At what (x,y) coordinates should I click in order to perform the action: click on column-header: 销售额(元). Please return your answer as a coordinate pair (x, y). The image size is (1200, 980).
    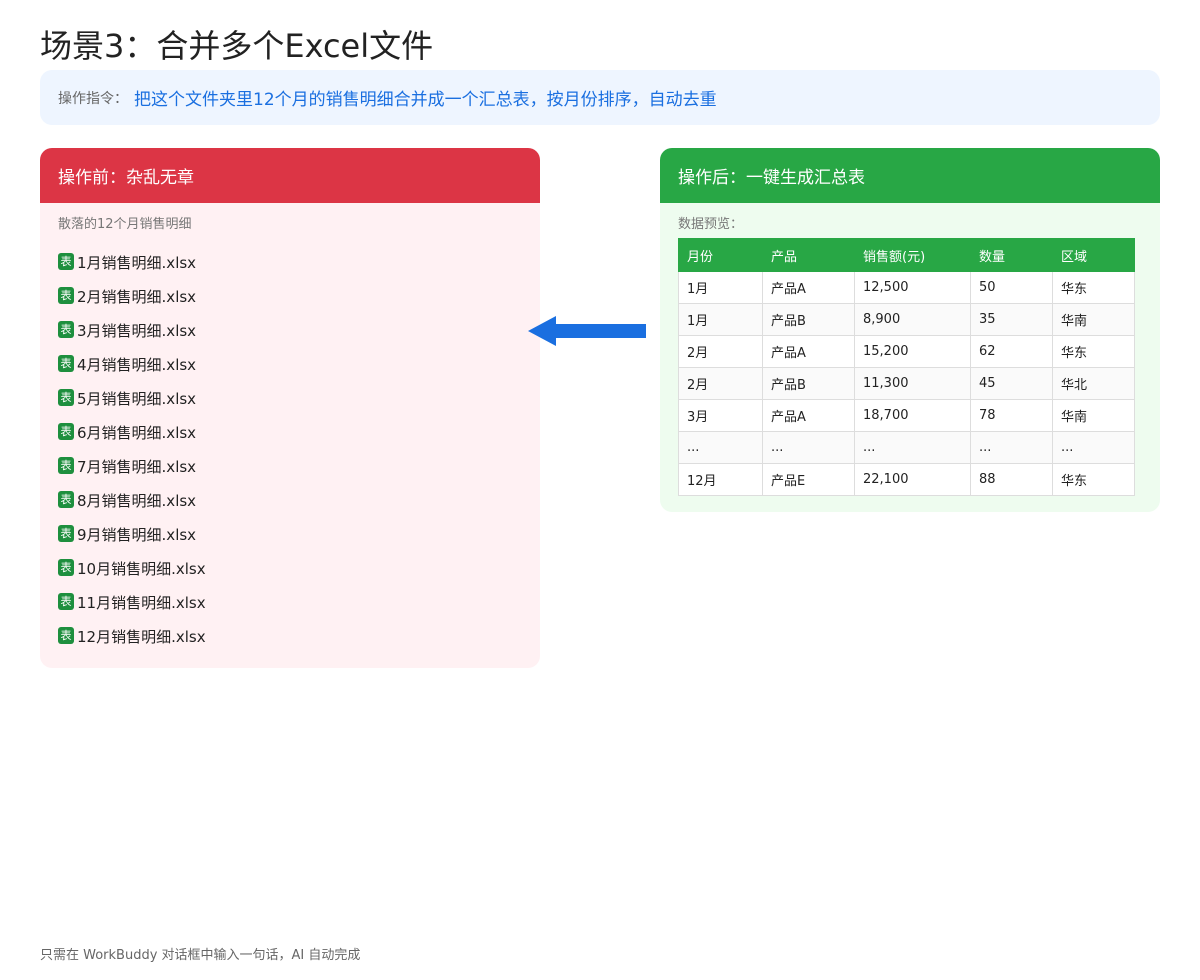
    Looking at the image, I should click on (912, 255).